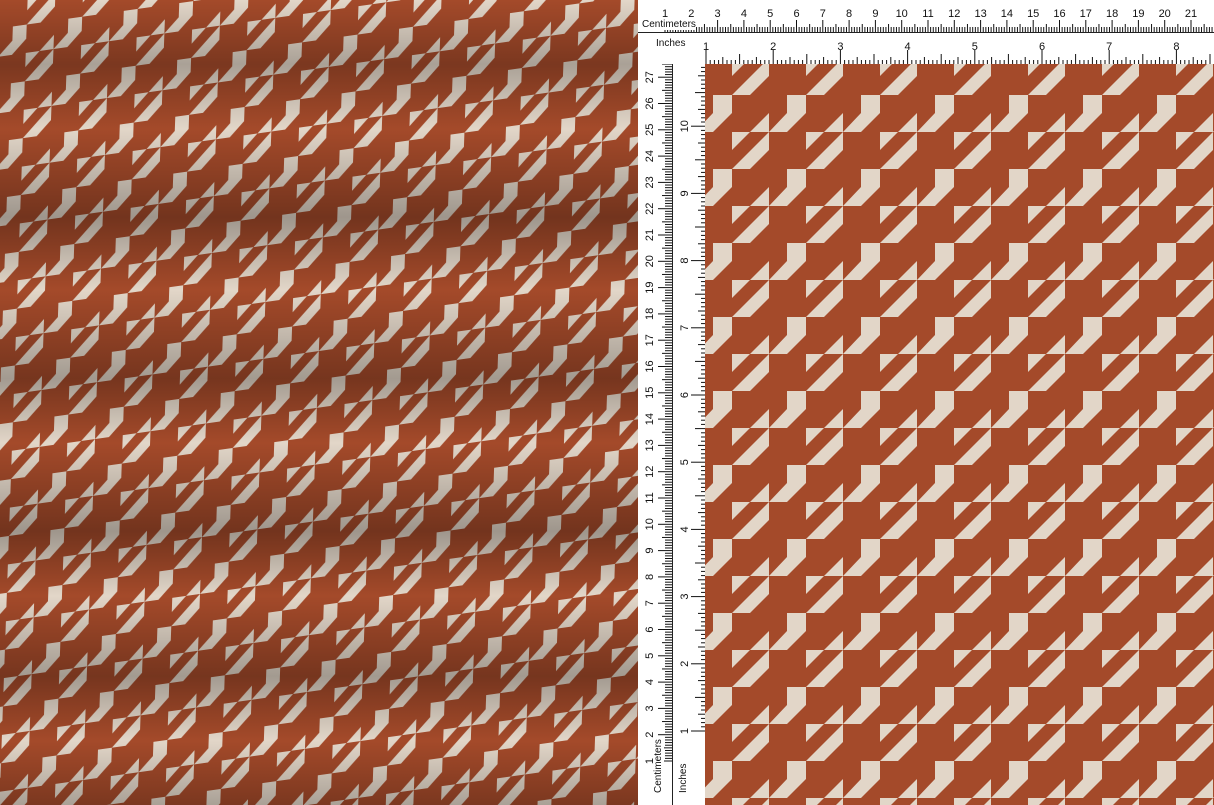  What do you see at coordinates (670, 43) in the screenshot?
I see `top-inches-label: Inches` at bounding box center [670, 43].